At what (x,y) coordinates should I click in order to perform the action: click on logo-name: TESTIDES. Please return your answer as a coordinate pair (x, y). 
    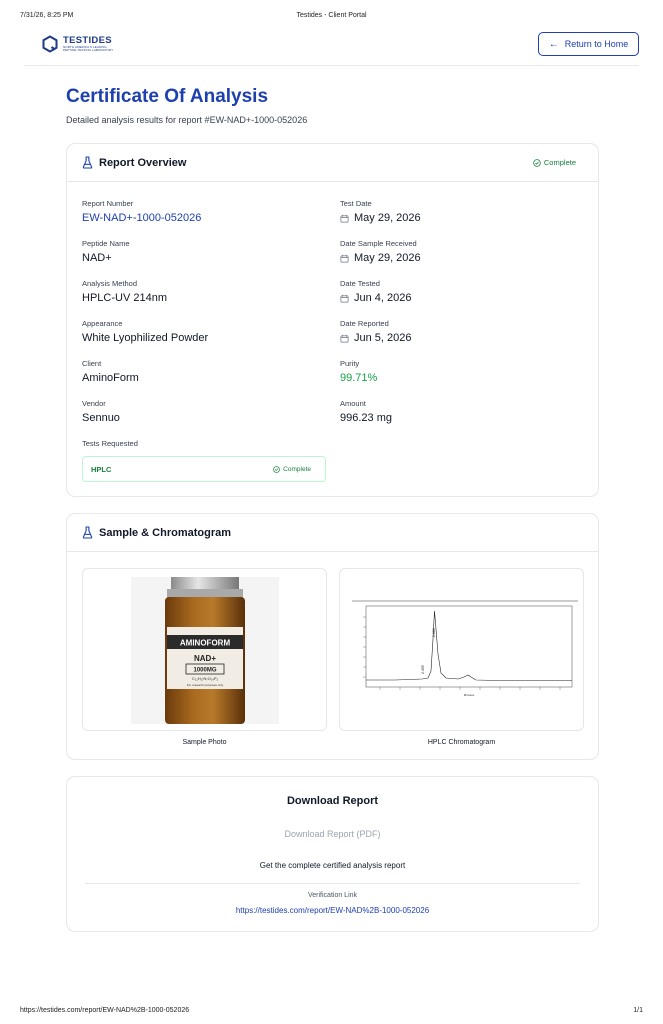
    Looking at the image, I should click on (87, 40).